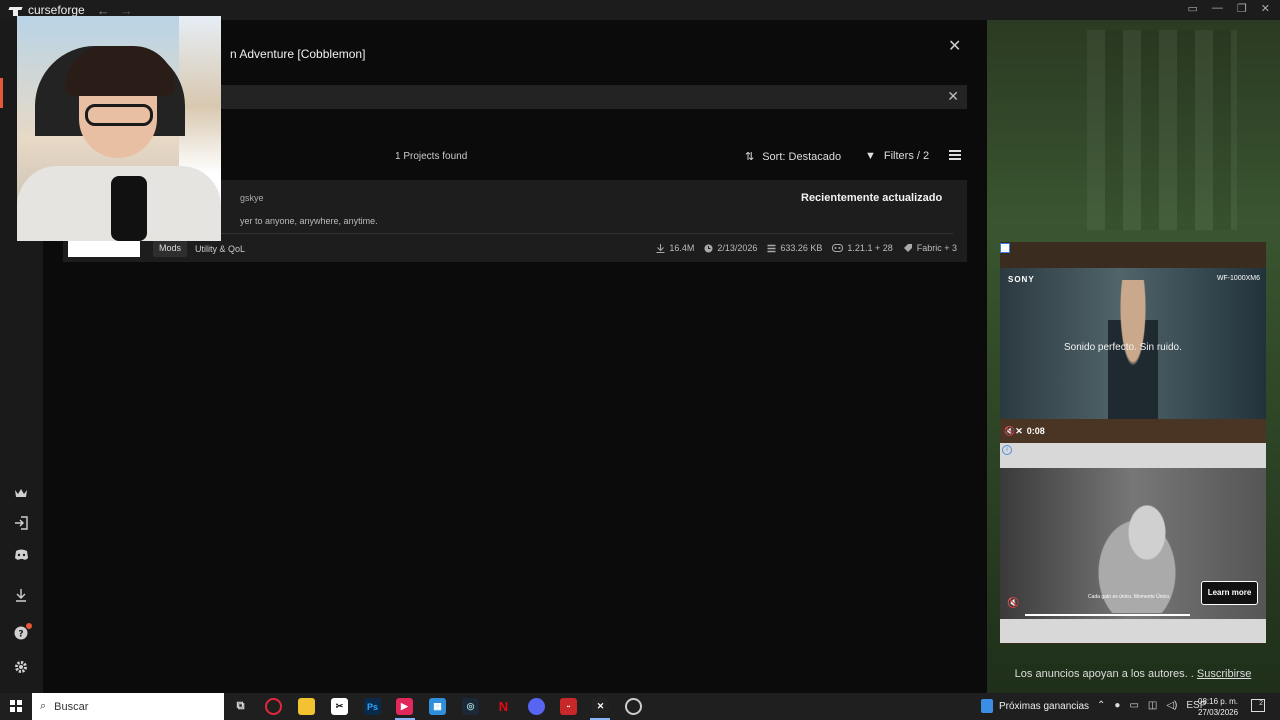 The image size is (1280, 720). What do you see at coordinates (906, 156) in the screenshot?
I see `filters-label: Filters / 2` at bounding box center [906, 156].